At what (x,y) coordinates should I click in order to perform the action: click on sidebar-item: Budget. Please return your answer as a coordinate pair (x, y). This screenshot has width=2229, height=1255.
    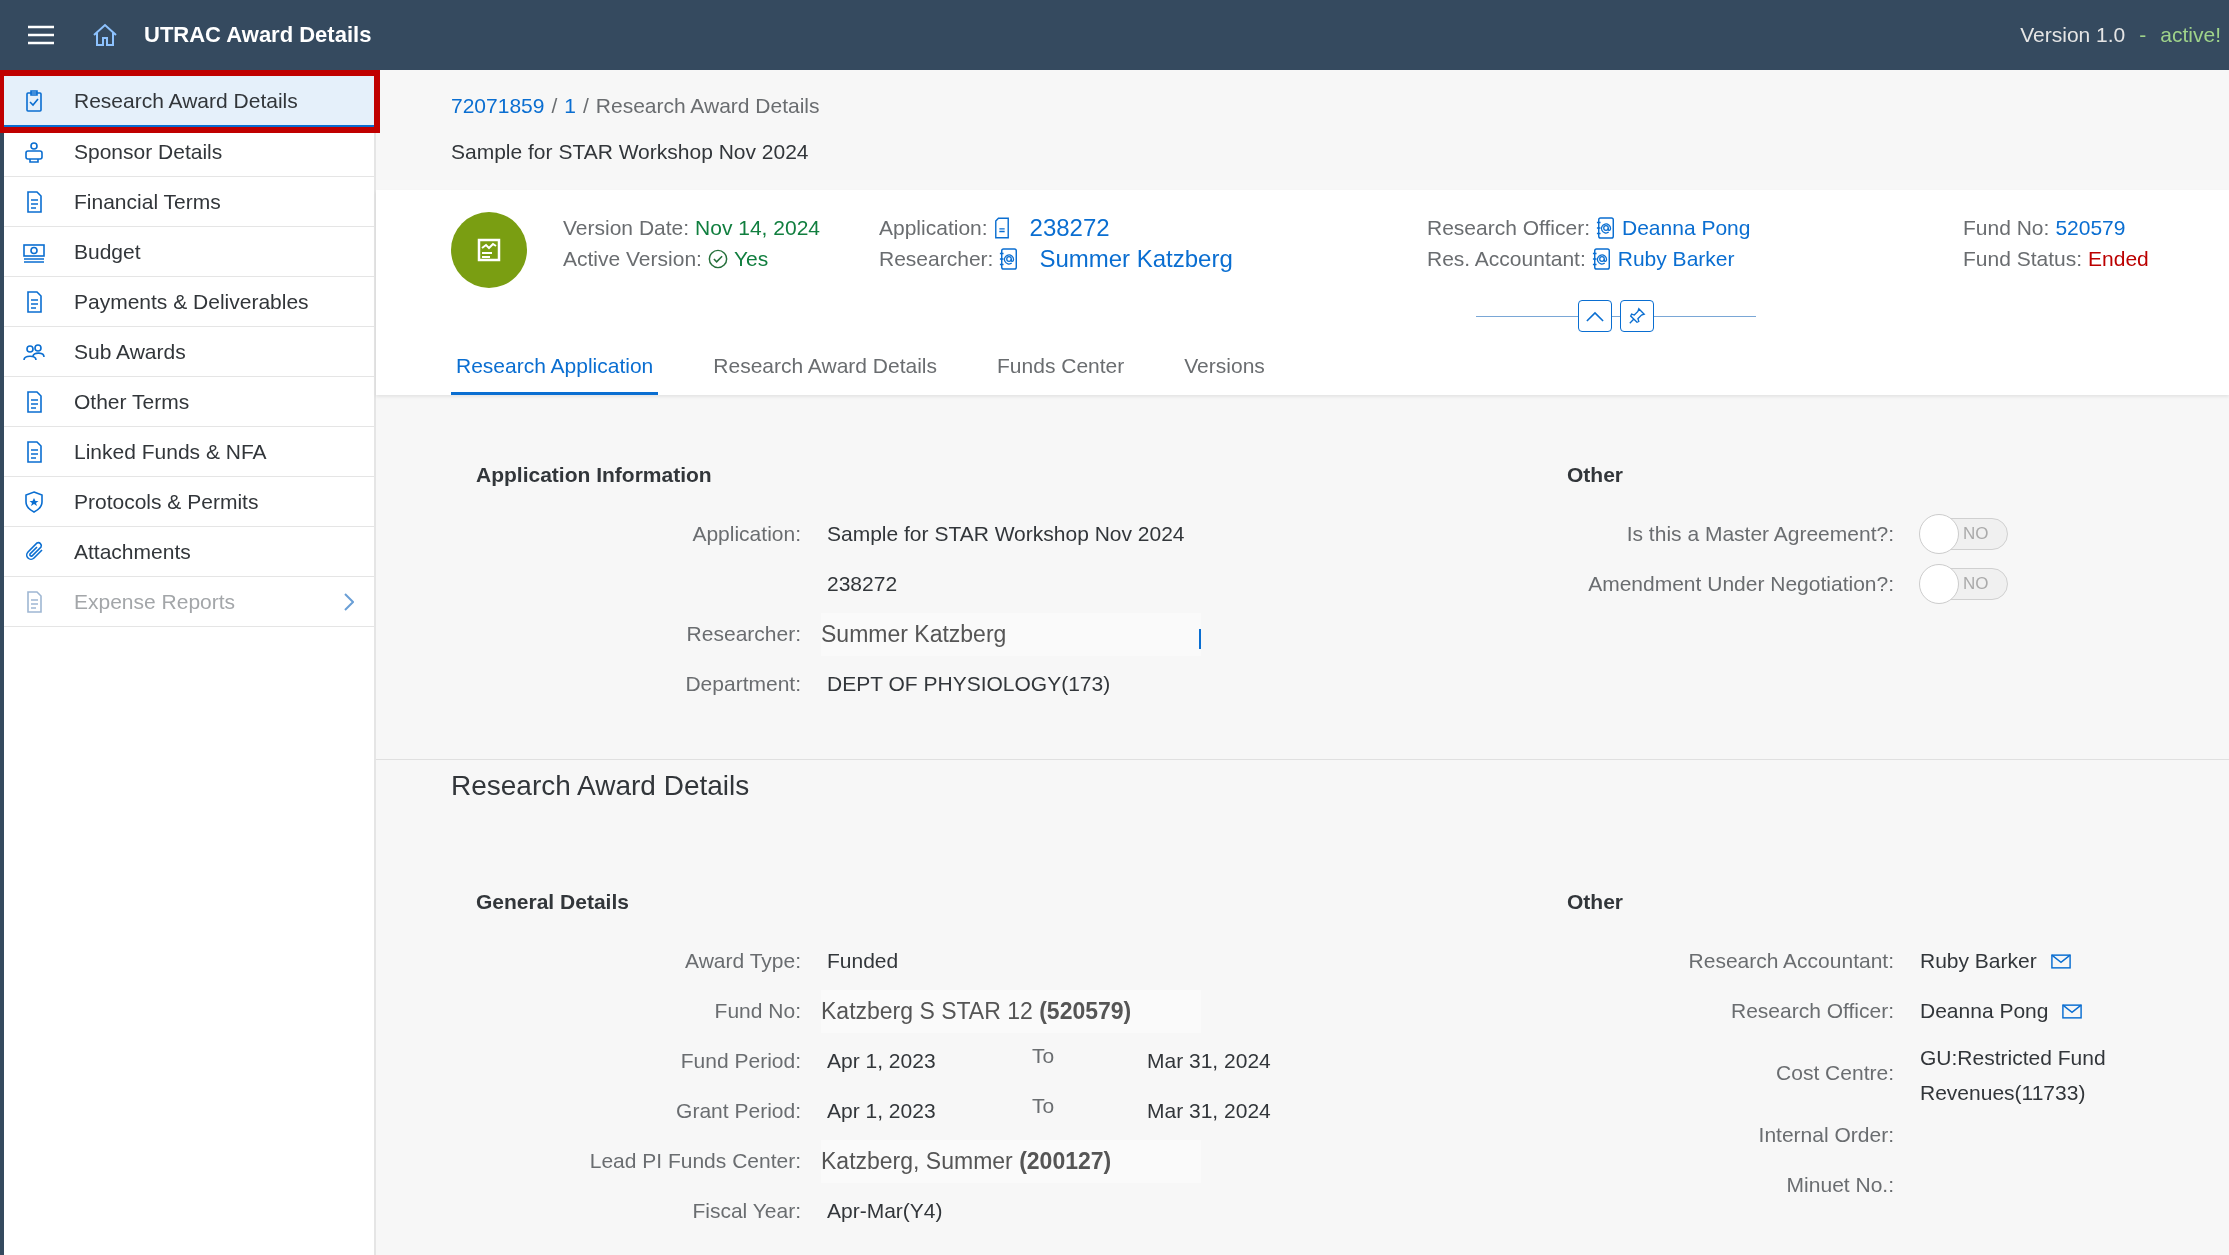
    Looking at the image, I should click on (189, 252).